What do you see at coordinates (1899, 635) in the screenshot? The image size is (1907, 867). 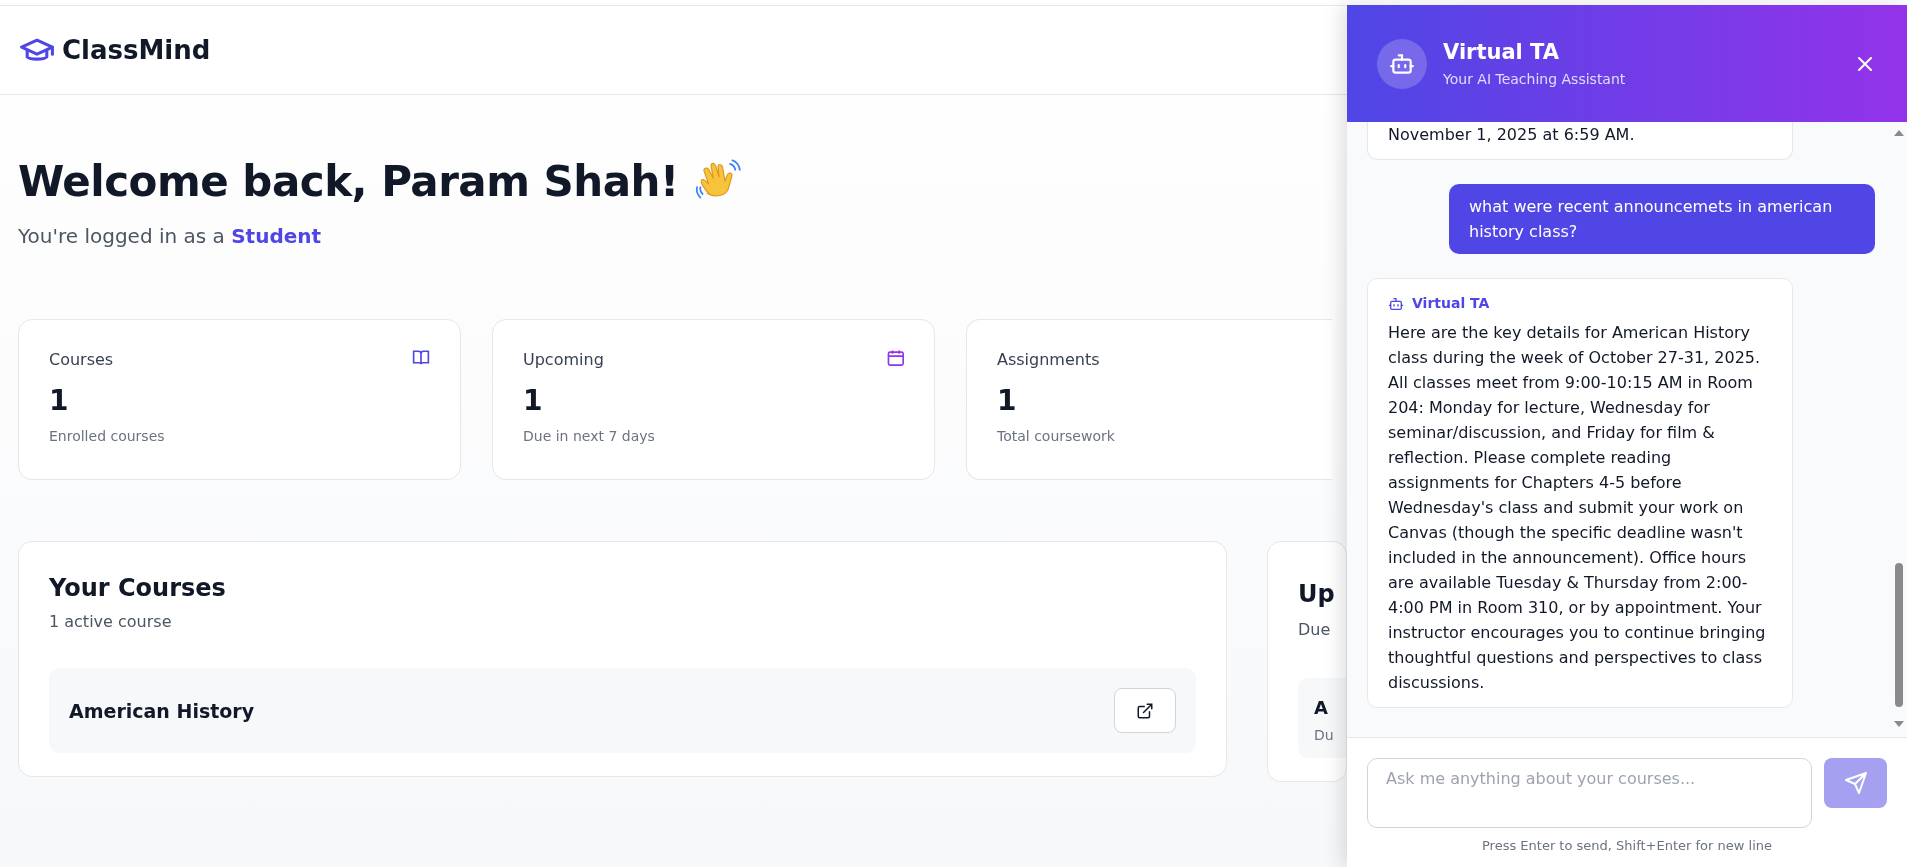 I see `scrollbar-thumb` at bounding box center [1899, 635].